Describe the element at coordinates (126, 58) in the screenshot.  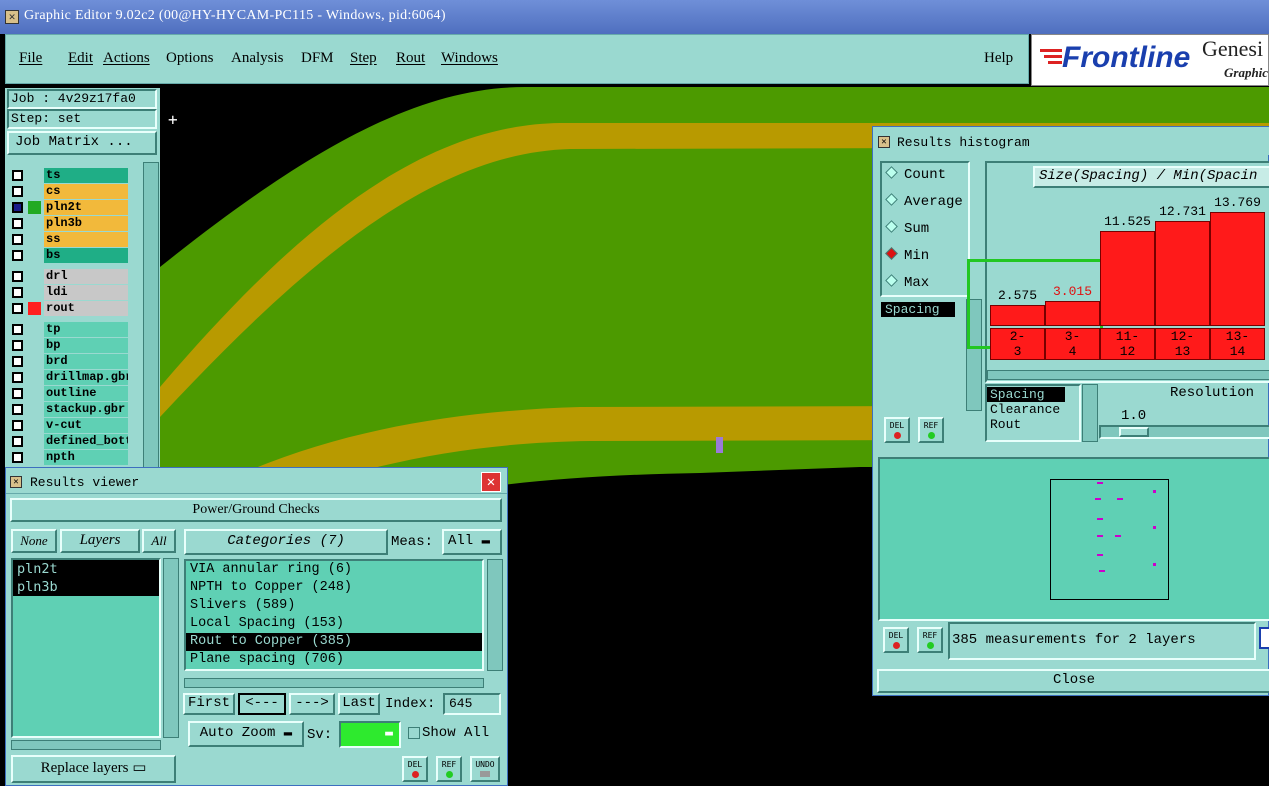
I see `menu-actions: Actions` at that location.